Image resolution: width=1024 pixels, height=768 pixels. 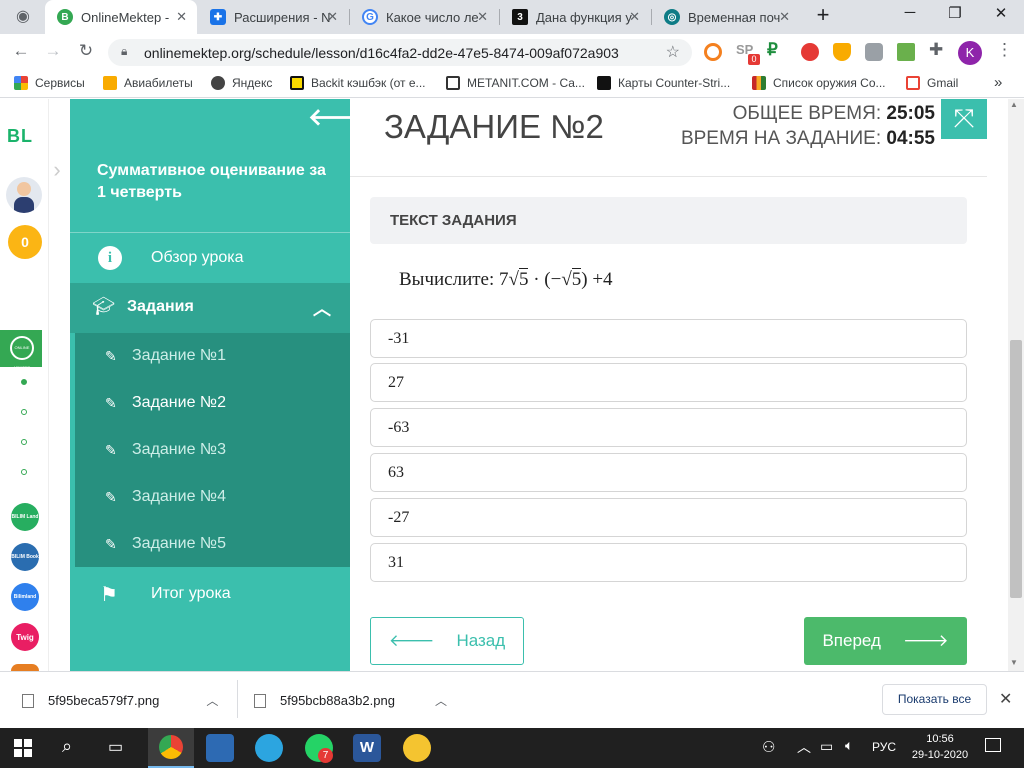 What do you see at coordinates (998, 82) in the screenshot?
I see `more-bookmarks-chevron: »` at bounding box center [998, 82].